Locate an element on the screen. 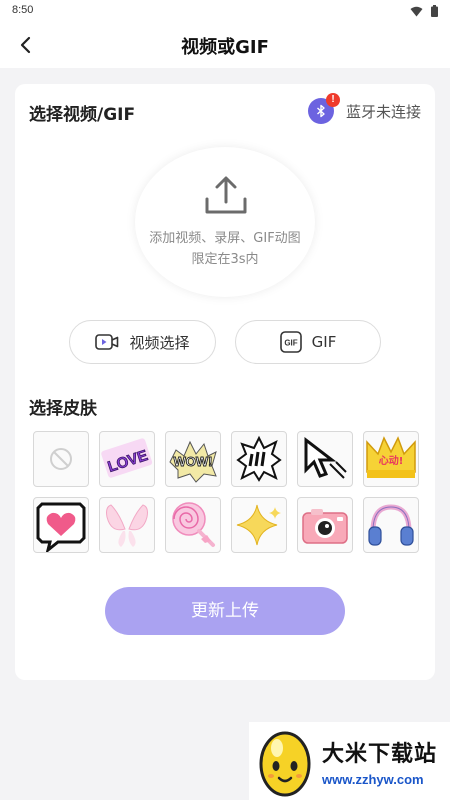 This screenshot has width=450, height=800. skin-cursor is located at coordinates (325, 459).